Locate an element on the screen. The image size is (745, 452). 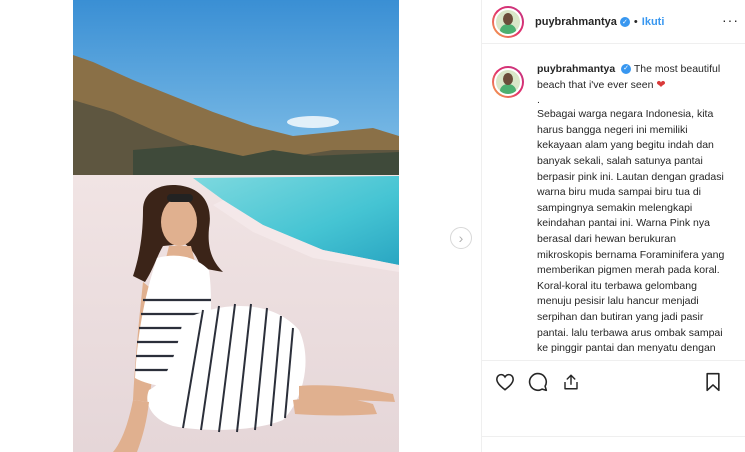
comment-button is located at coordinates (538, 382).